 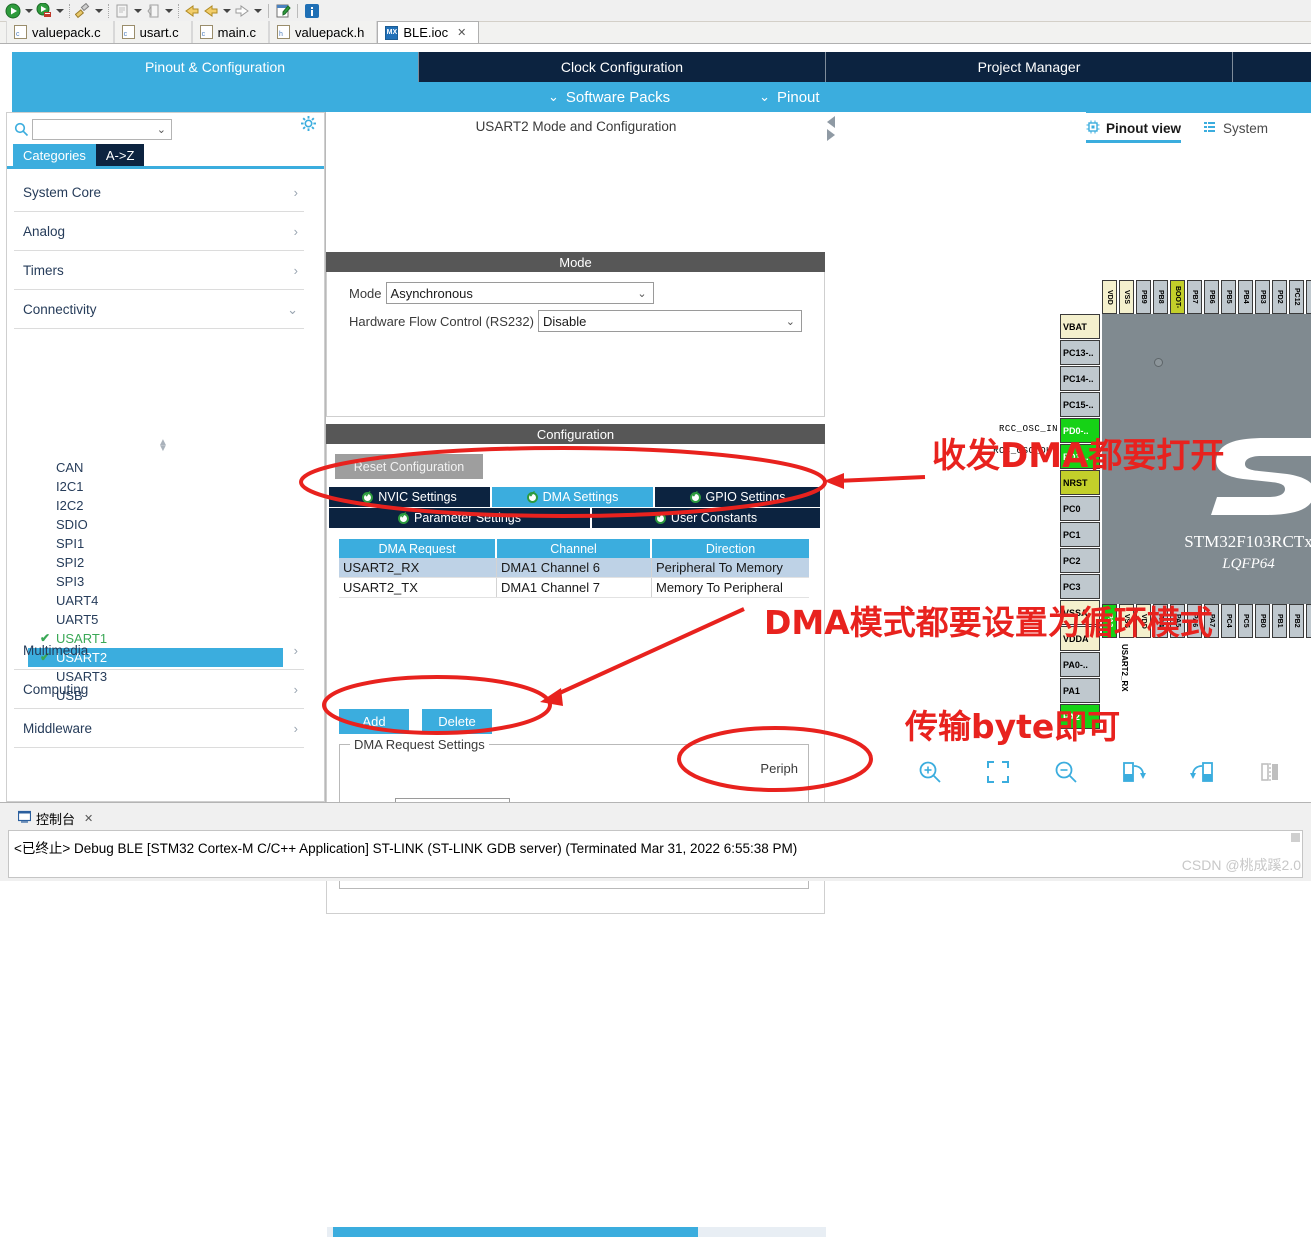 What do you see at coordinates (56, 818) in the screenshot?
I see `console-tab: 控制台 ✕` at bounding box center [56, 818].